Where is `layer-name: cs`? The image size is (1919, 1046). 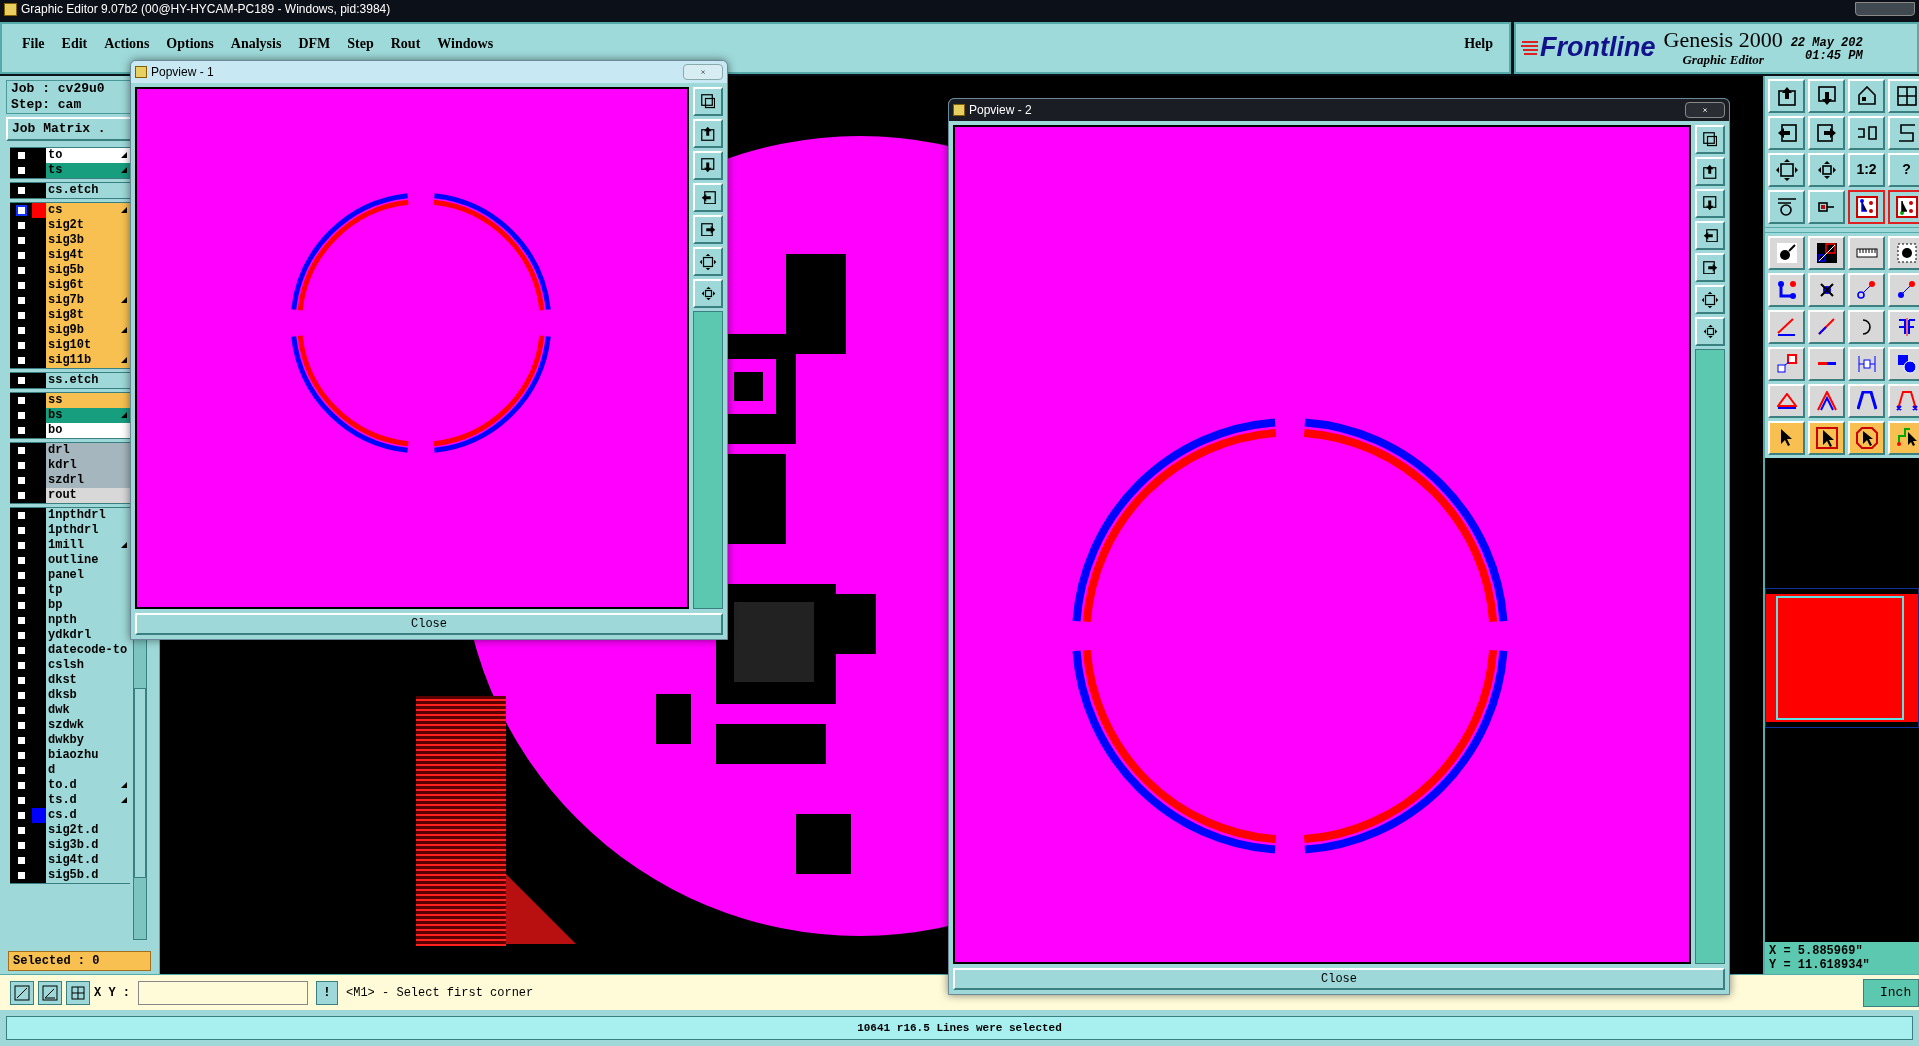
layer-name: cs is located at coordinates (88, 210).